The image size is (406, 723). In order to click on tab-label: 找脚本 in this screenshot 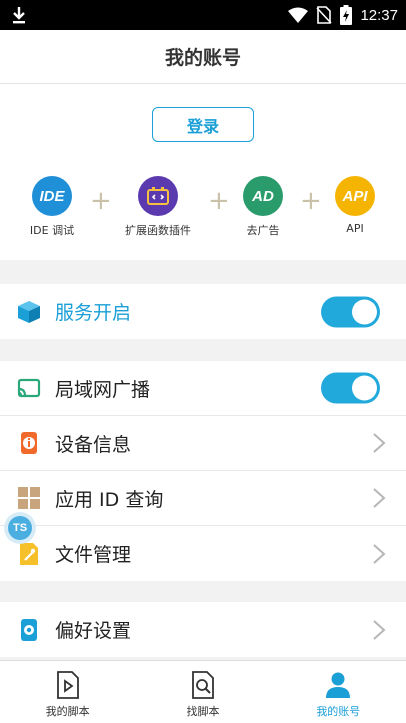, I will do `click(203, 711)`.